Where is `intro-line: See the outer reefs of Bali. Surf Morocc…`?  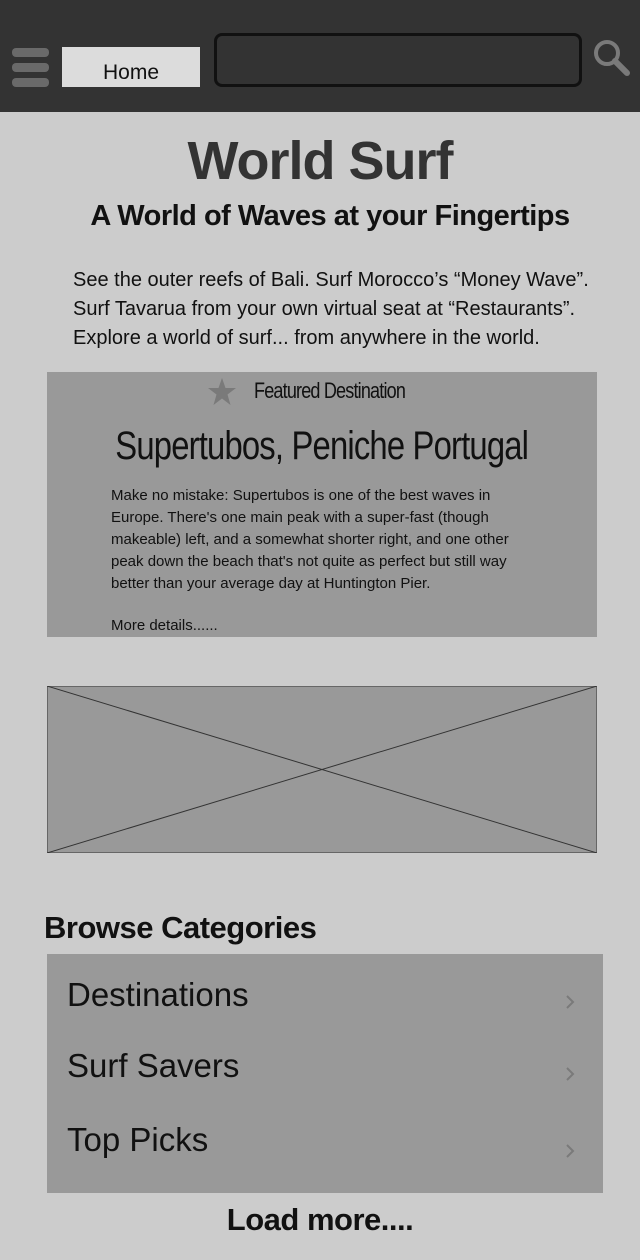 intro-line: See the outer reefs of Bali. Surf Morocc… is located at coordinates (331, 280).